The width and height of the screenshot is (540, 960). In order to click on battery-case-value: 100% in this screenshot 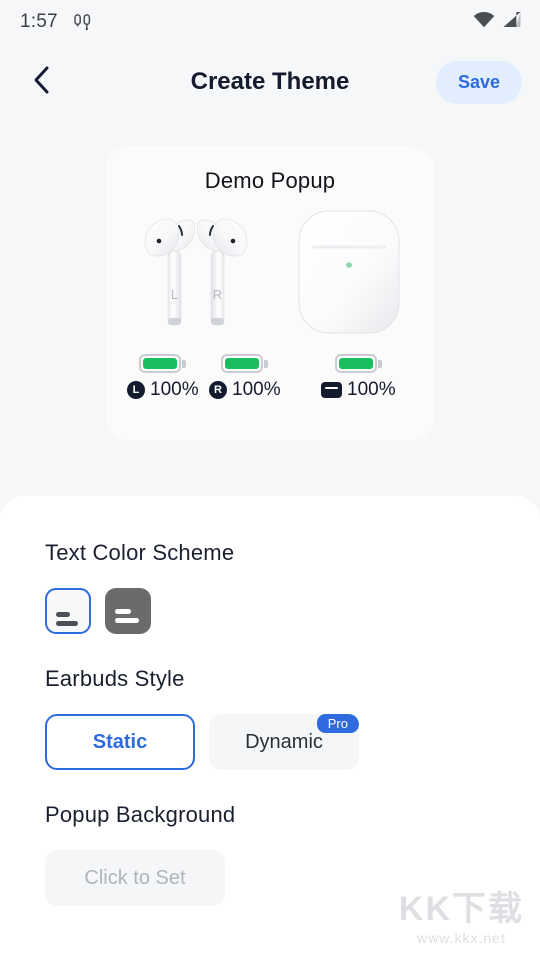, I will do `click(371, 389)`.